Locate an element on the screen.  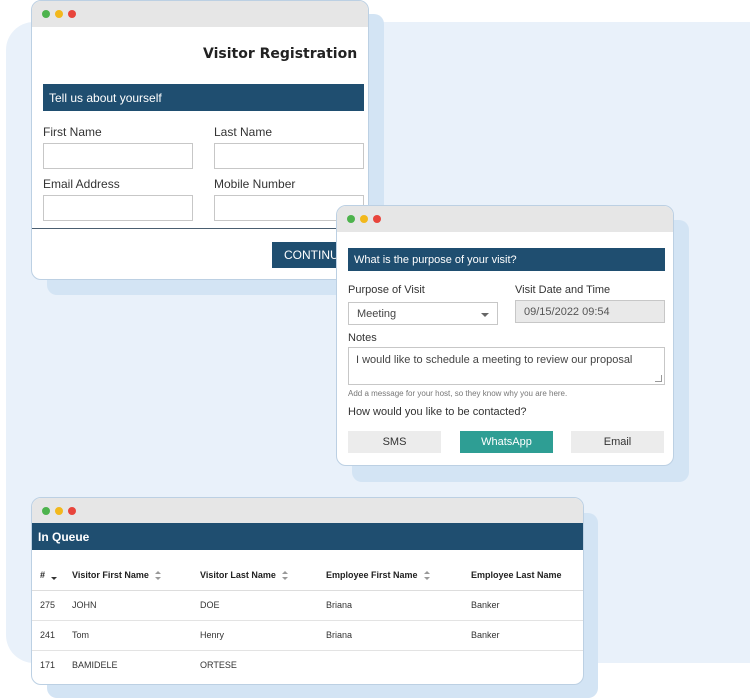
first-name-label: First Name is located at coordinates (72, 132).